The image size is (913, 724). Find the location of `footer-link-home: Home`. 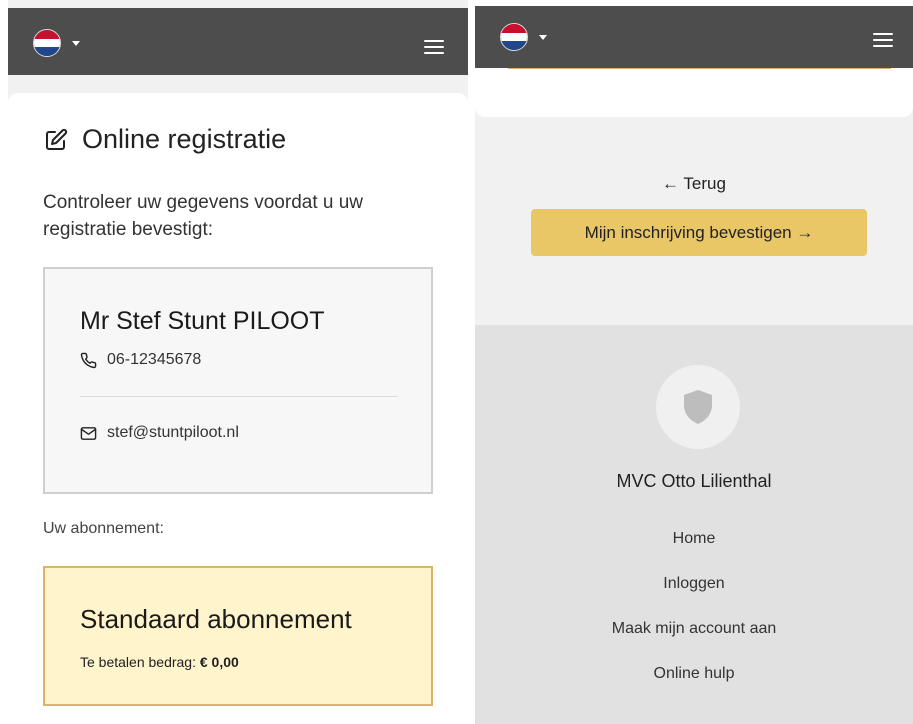

footer-link-home: Home is located at coordinates (694, 539).